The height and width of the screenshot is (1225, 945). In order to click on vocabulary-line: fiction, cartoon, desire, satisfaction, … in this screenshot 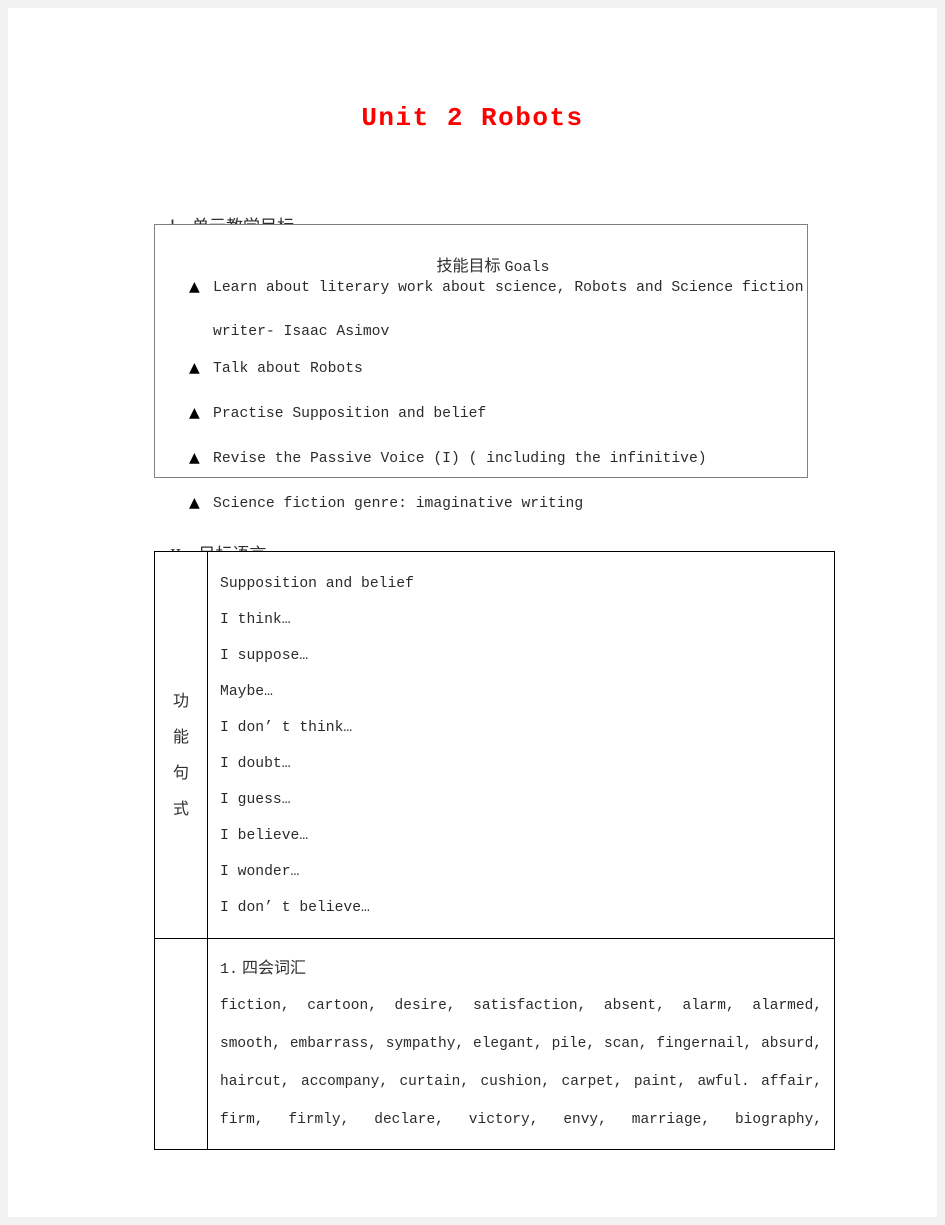, I will do `click(521, 1006)`.